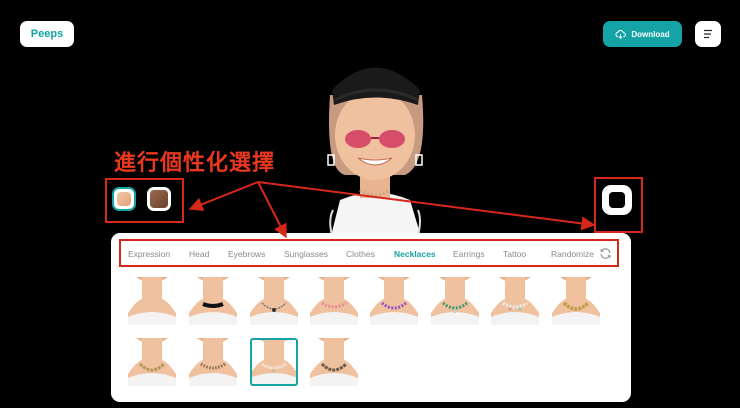  I want to click on necklace-option-gold-cuban-chain, so click(576, 301).